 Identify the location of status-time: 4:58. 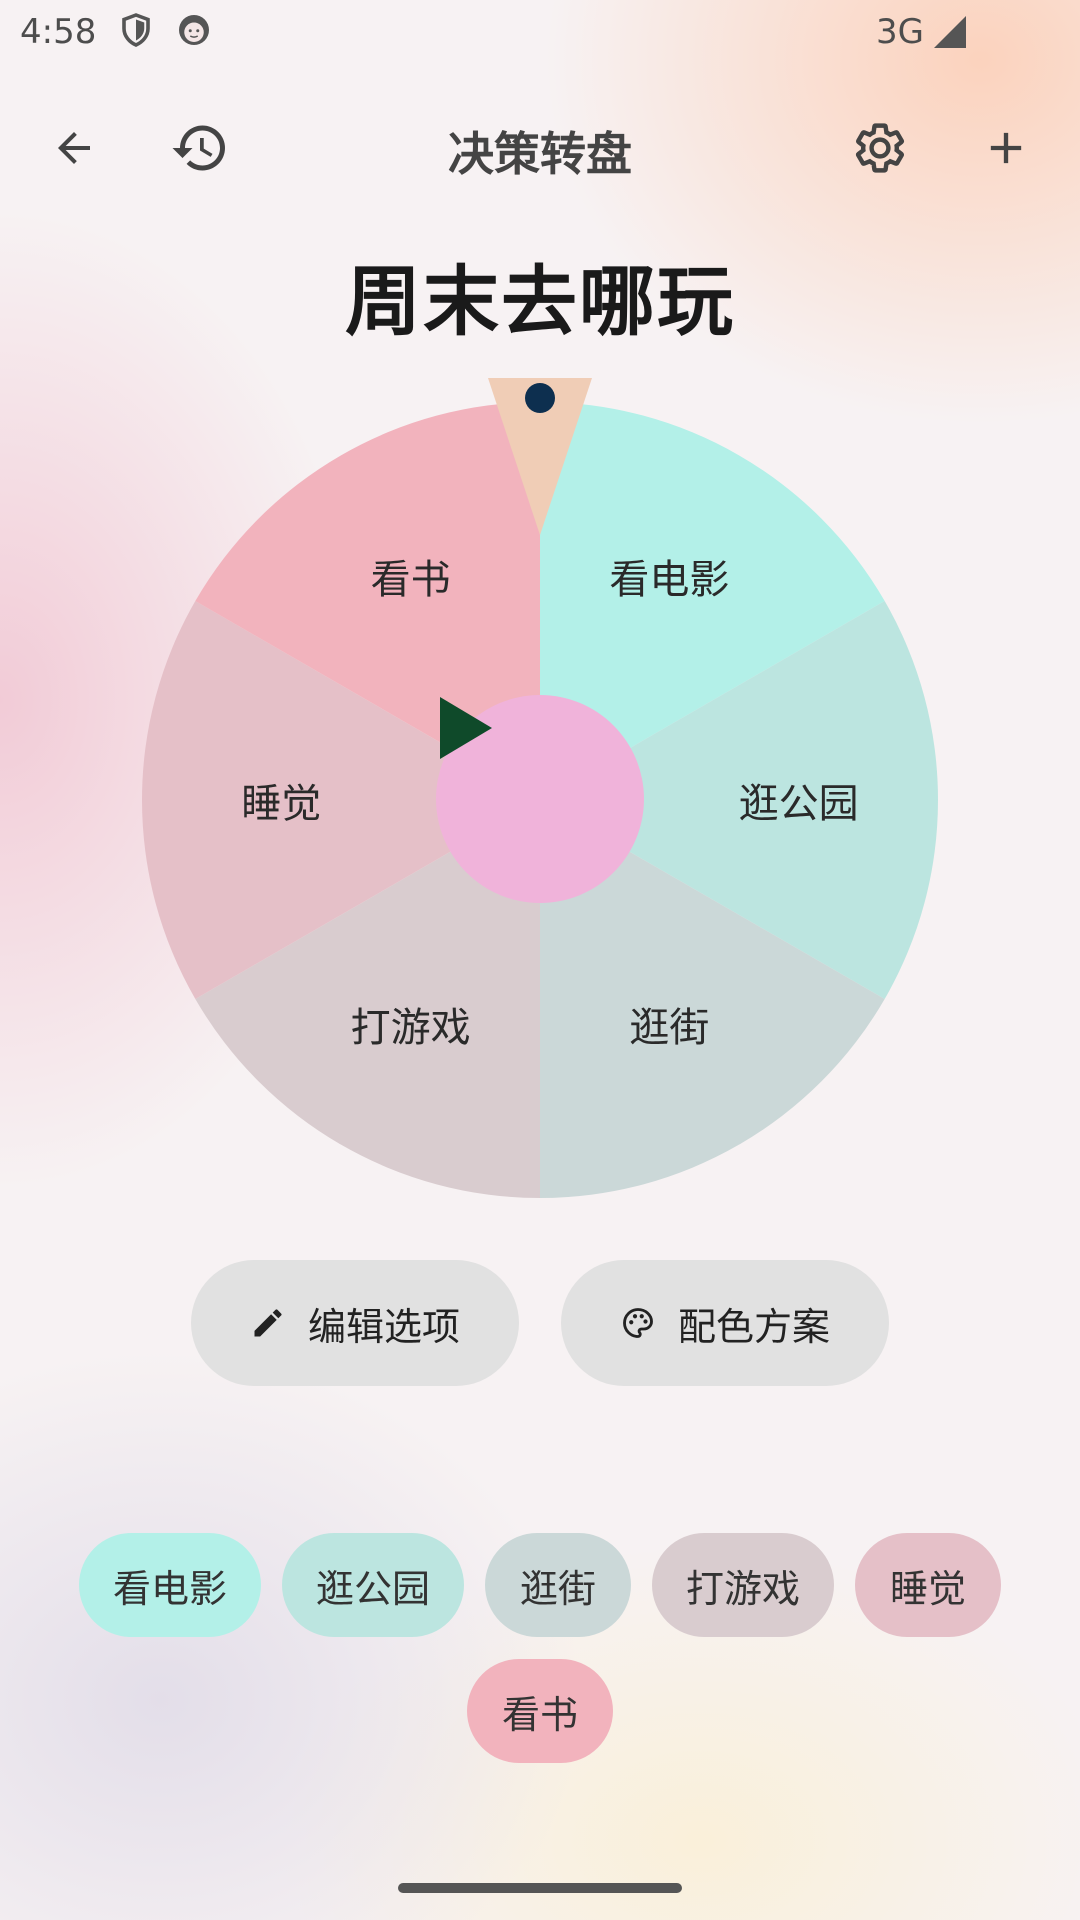
(58, 32).